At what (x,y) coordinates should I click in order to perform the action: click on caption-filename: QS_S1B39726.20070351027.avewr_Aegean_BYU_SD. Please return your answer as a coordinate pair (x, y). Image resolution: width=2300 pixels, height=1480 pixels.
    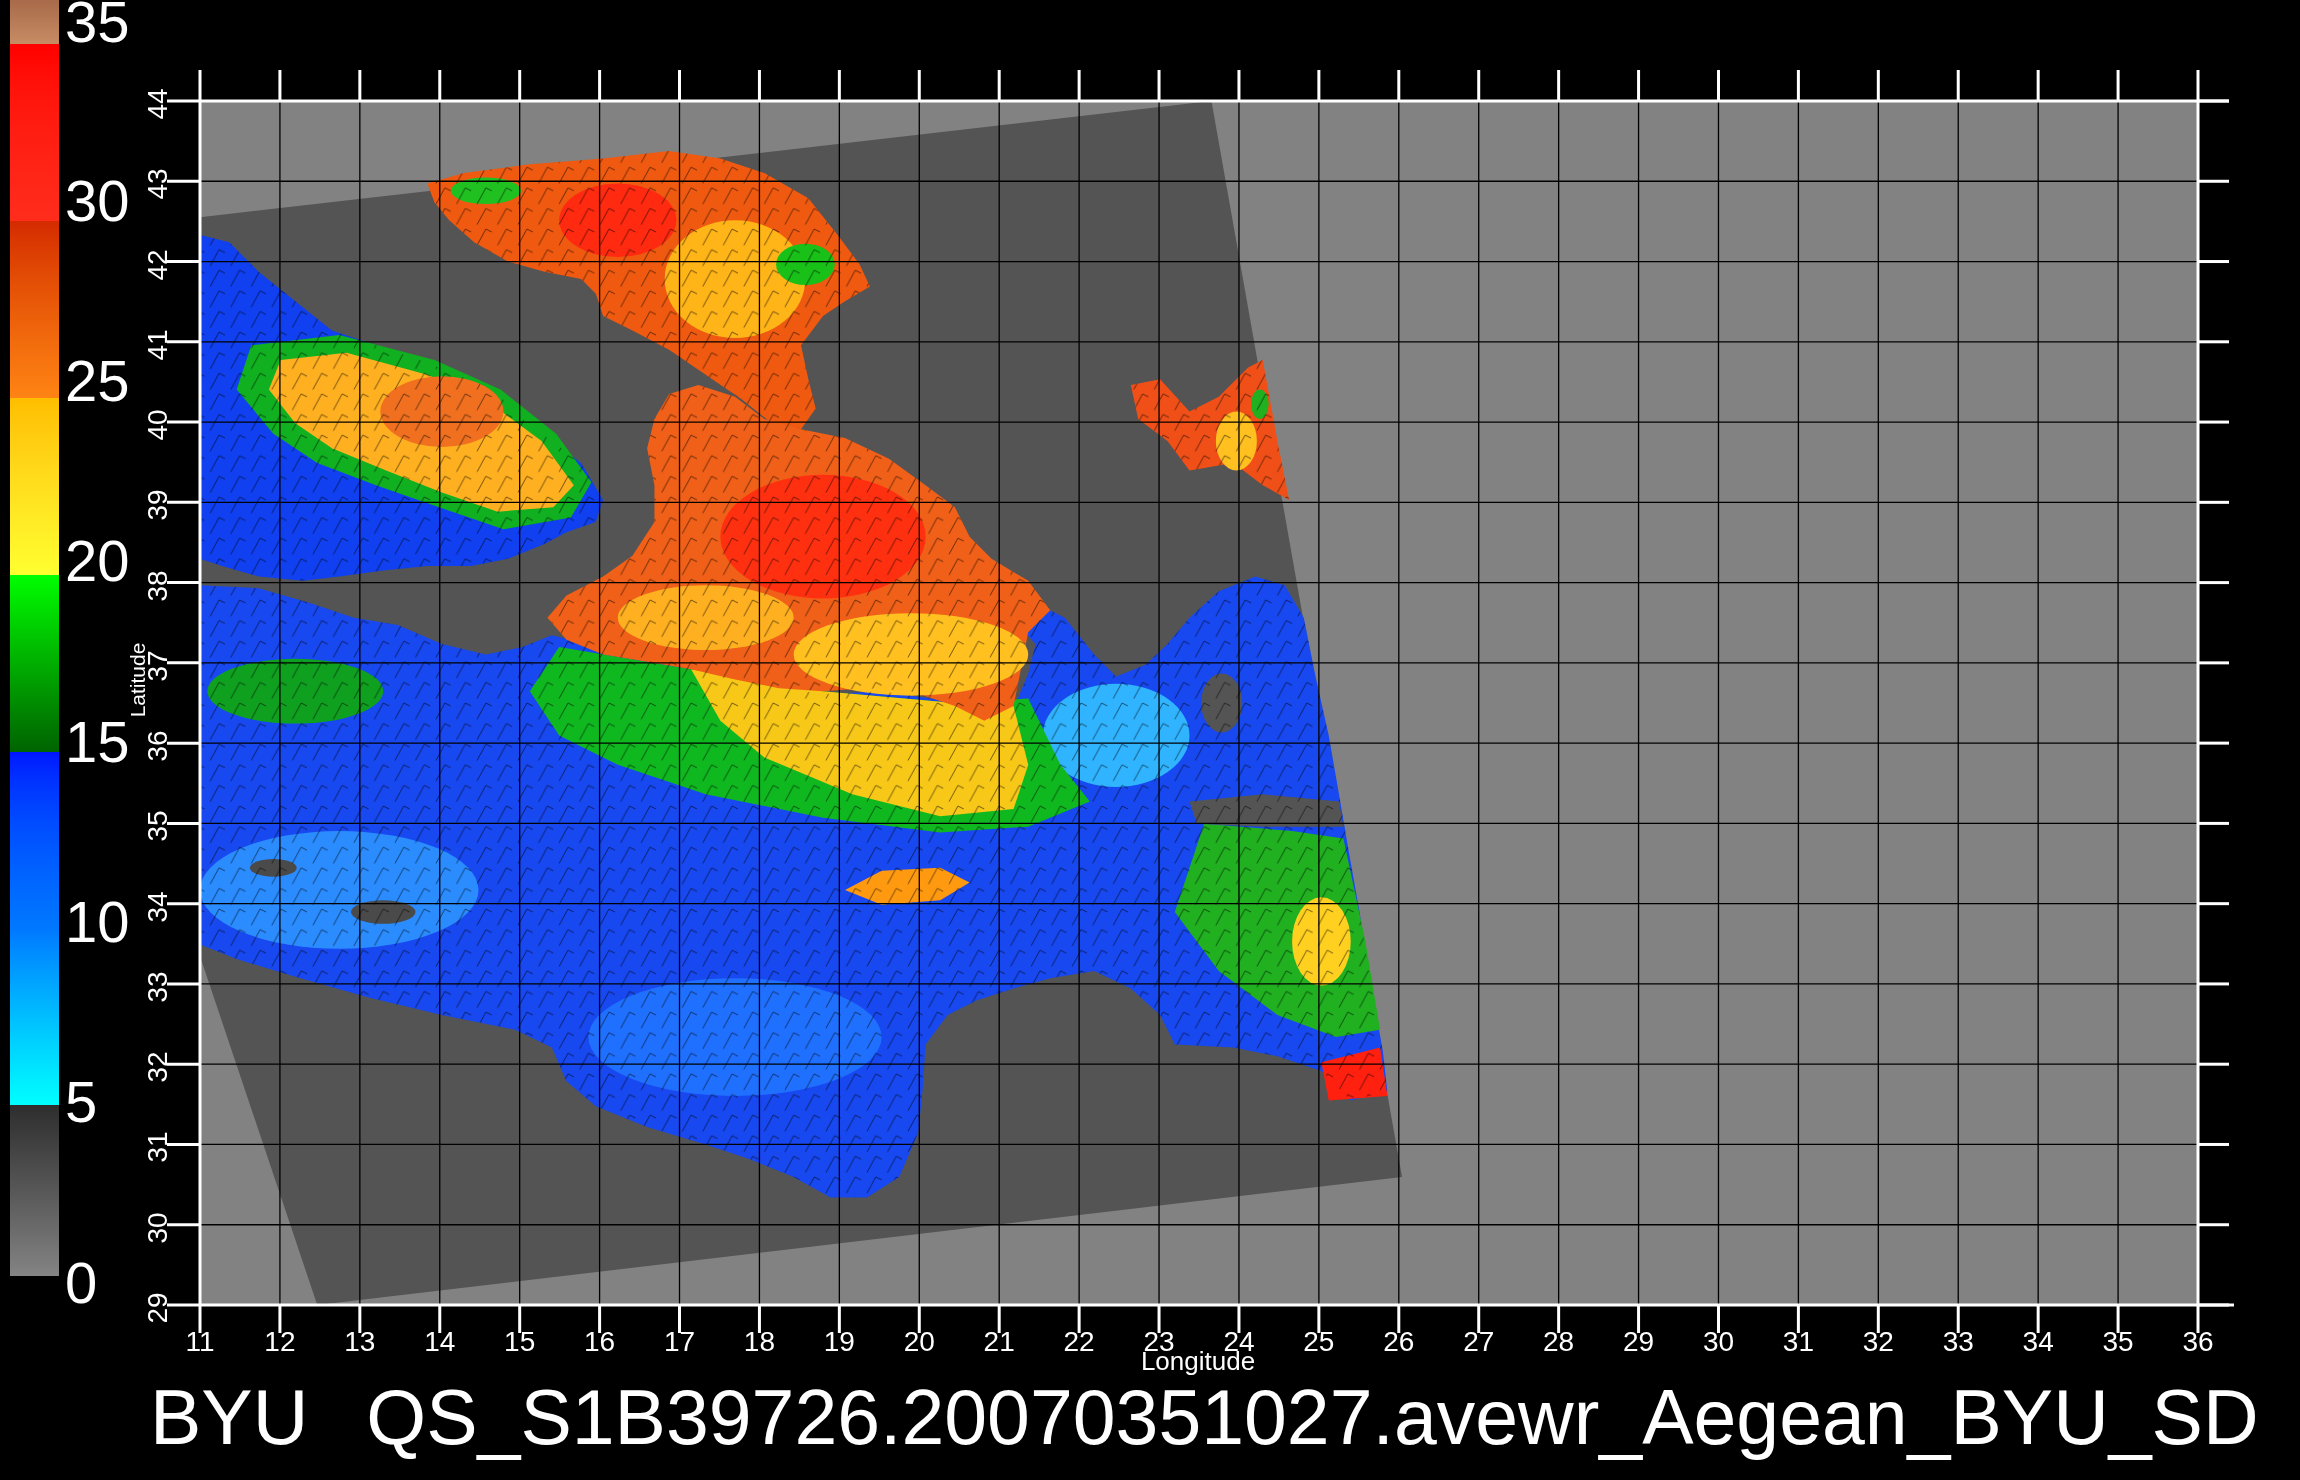
    Looking at the image, I should click on (1312, 1417).